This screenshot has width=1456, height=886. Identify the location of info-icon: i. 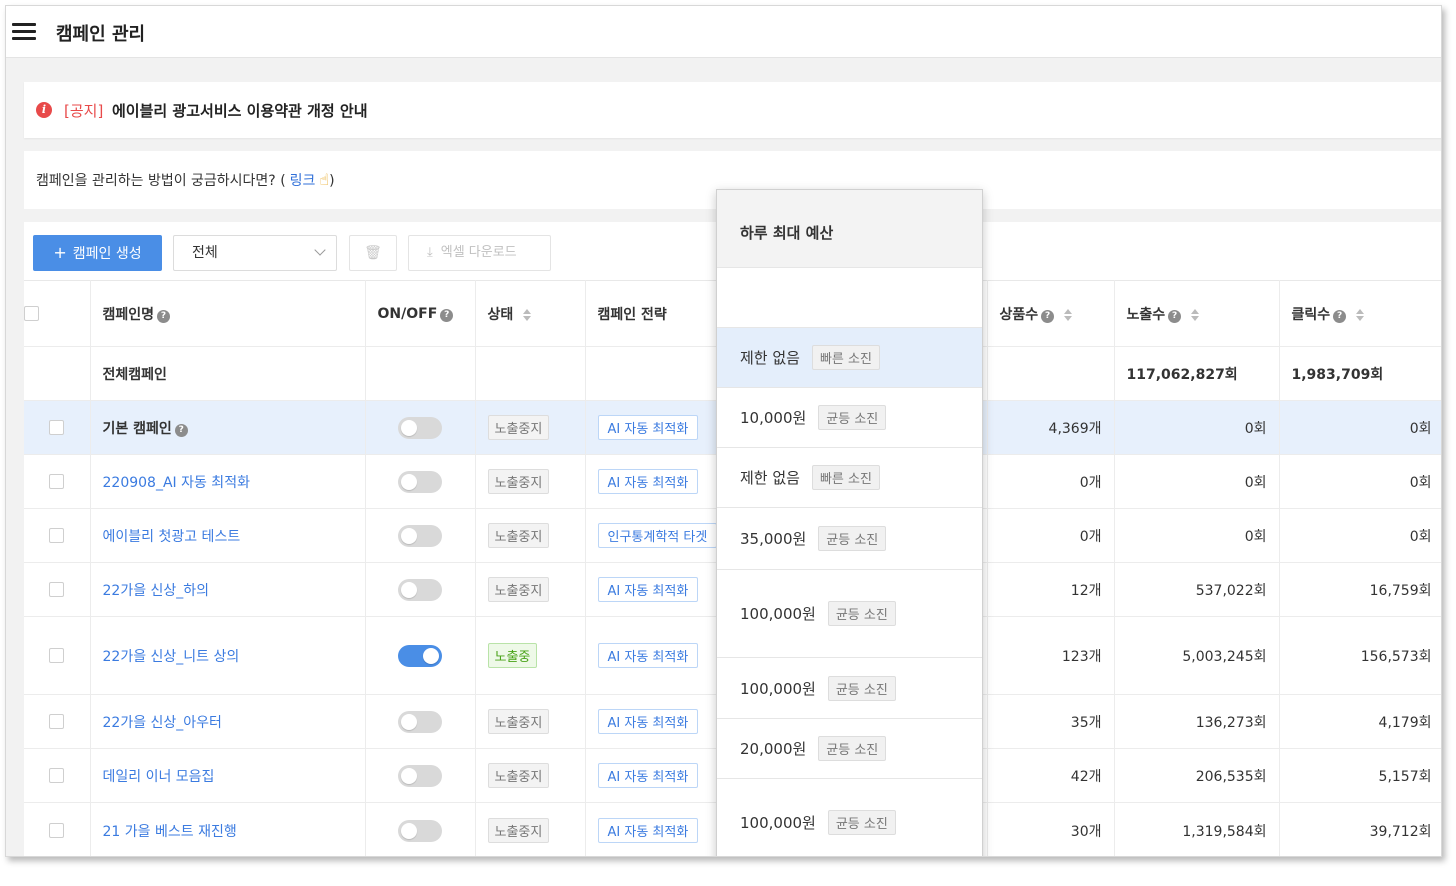
(44, 110).